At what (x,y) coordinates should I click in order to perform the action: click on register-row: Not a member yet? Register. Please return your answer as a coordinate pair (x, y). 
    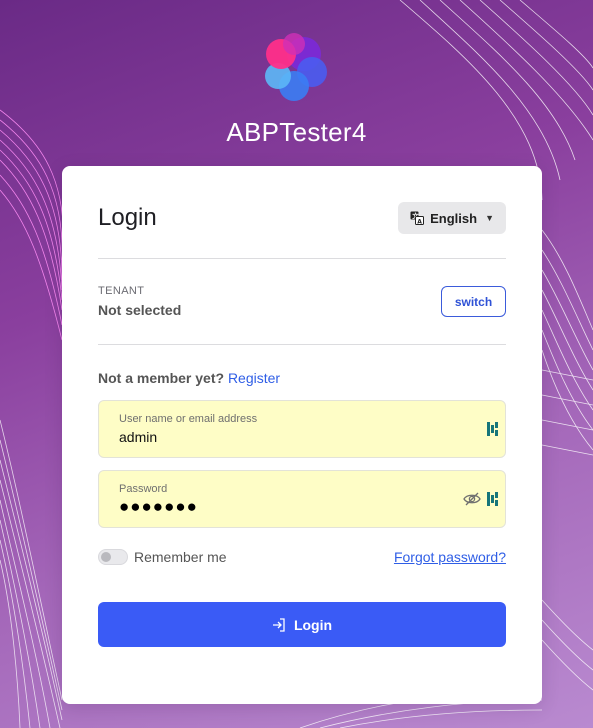
    Looking at the image, I should click on (302, 378).